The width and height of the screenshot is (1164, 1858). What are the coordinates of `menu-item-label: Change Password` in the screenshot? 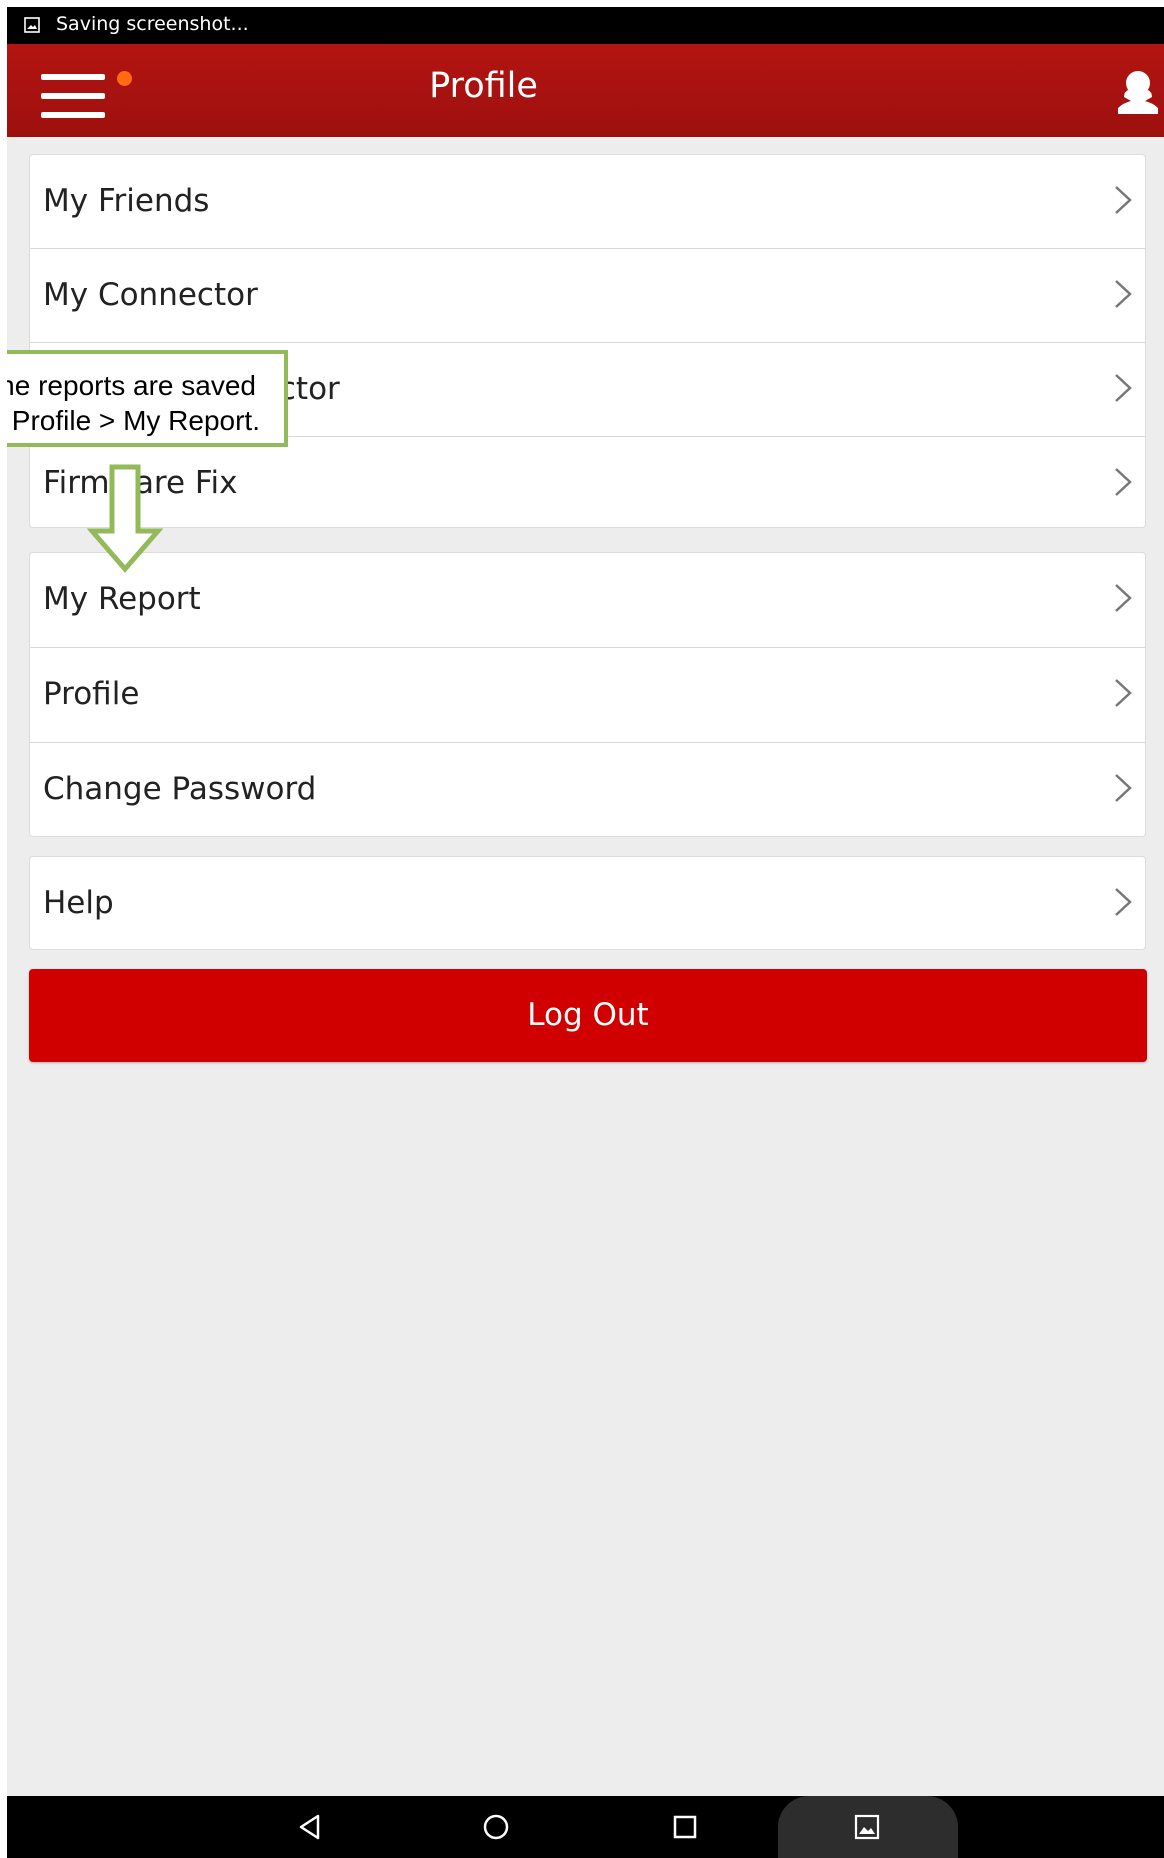 It's located at (180, 789).